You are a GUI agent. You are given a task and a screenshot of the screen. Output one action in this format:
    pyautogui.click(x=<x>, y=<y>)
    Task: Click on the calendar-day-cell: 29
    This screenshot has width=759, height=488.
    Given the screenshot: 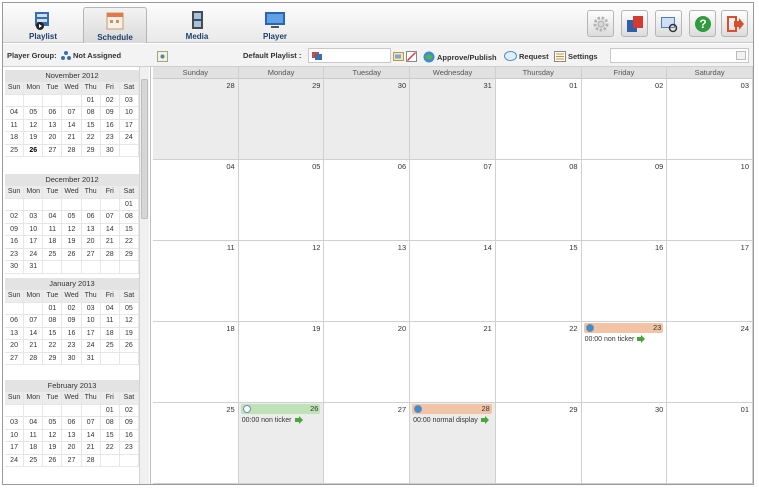 What is the action you would take?
    pyautogui.click(x=538, y=443)
    